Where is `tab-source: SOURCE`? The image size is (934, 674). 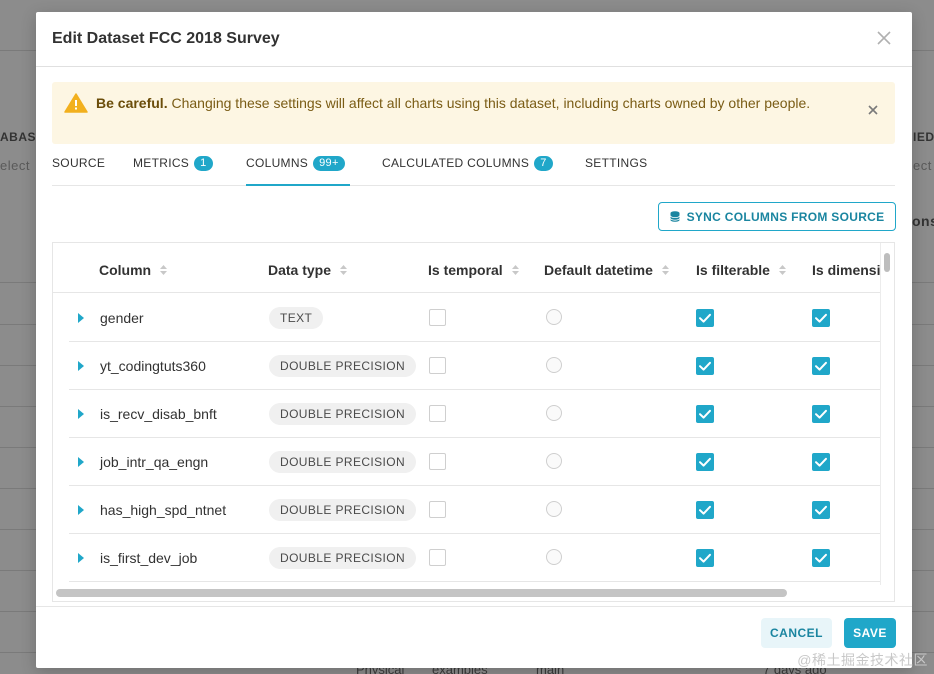
tab-source: SOURCE is located at coordinates (78, 170).